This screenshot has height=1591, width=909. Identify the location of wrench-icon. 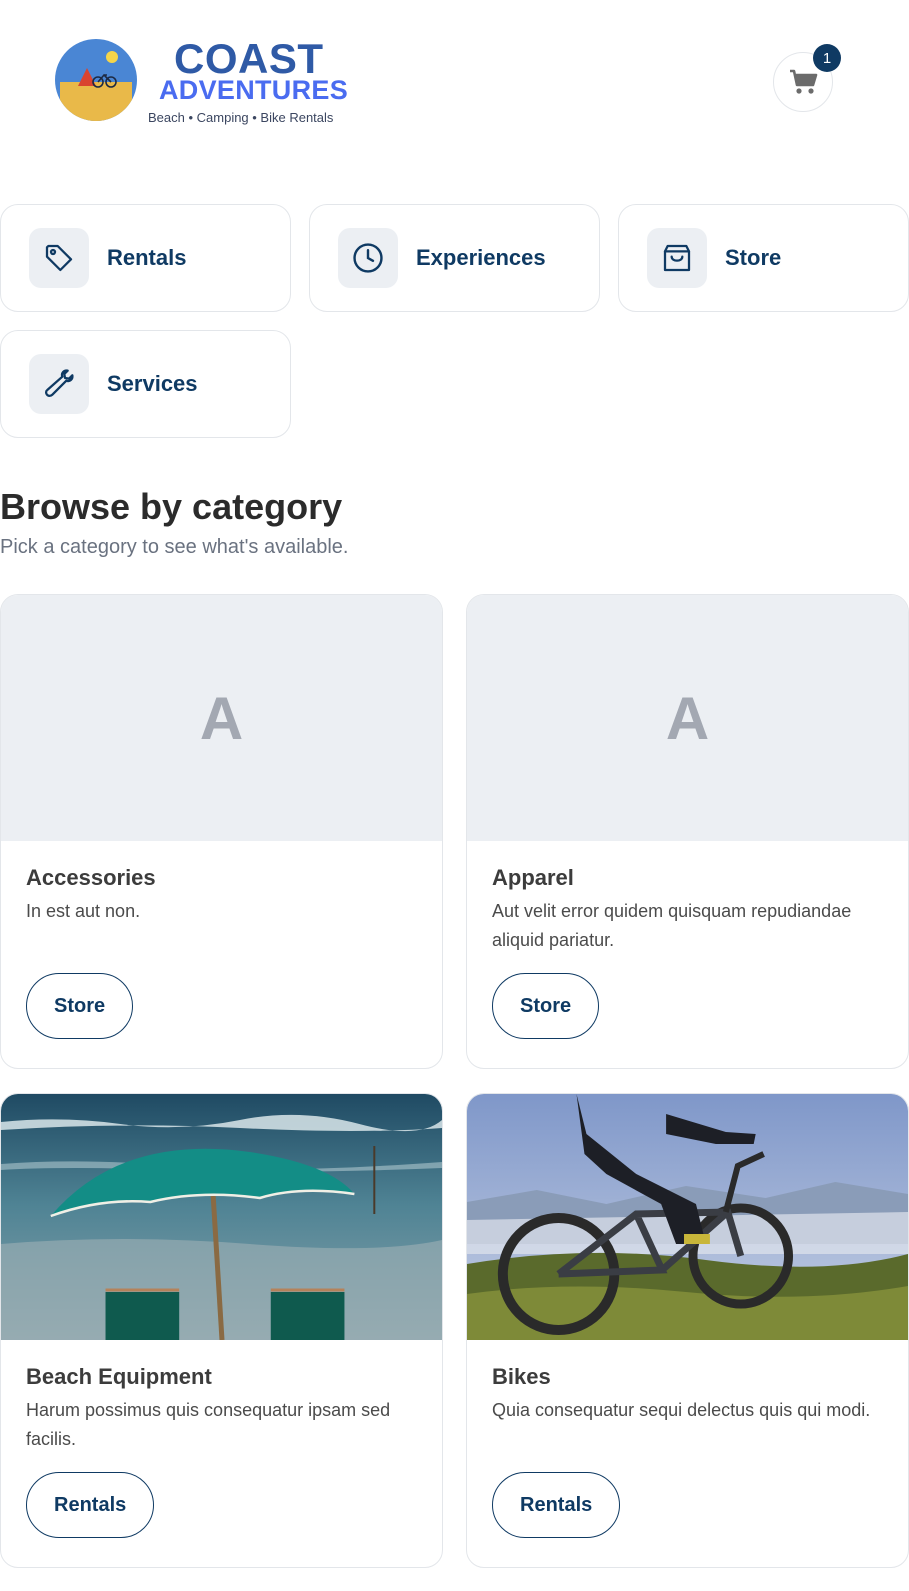
(59, 384).